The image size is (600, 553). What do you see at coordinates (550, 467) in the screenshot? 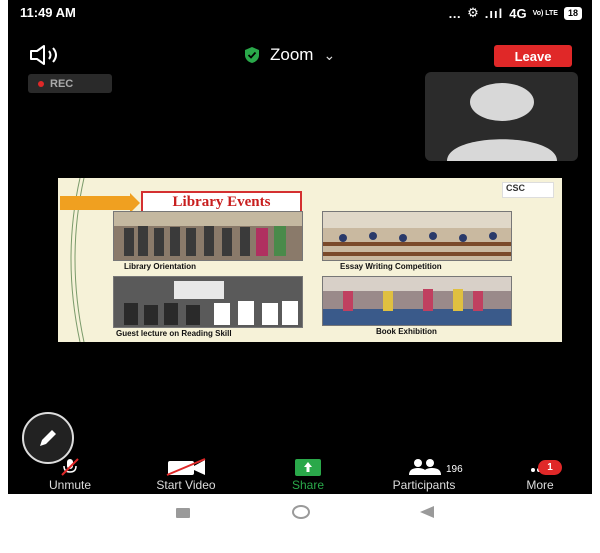
I see `more-badge: 1` at bounding box center [550, 467].